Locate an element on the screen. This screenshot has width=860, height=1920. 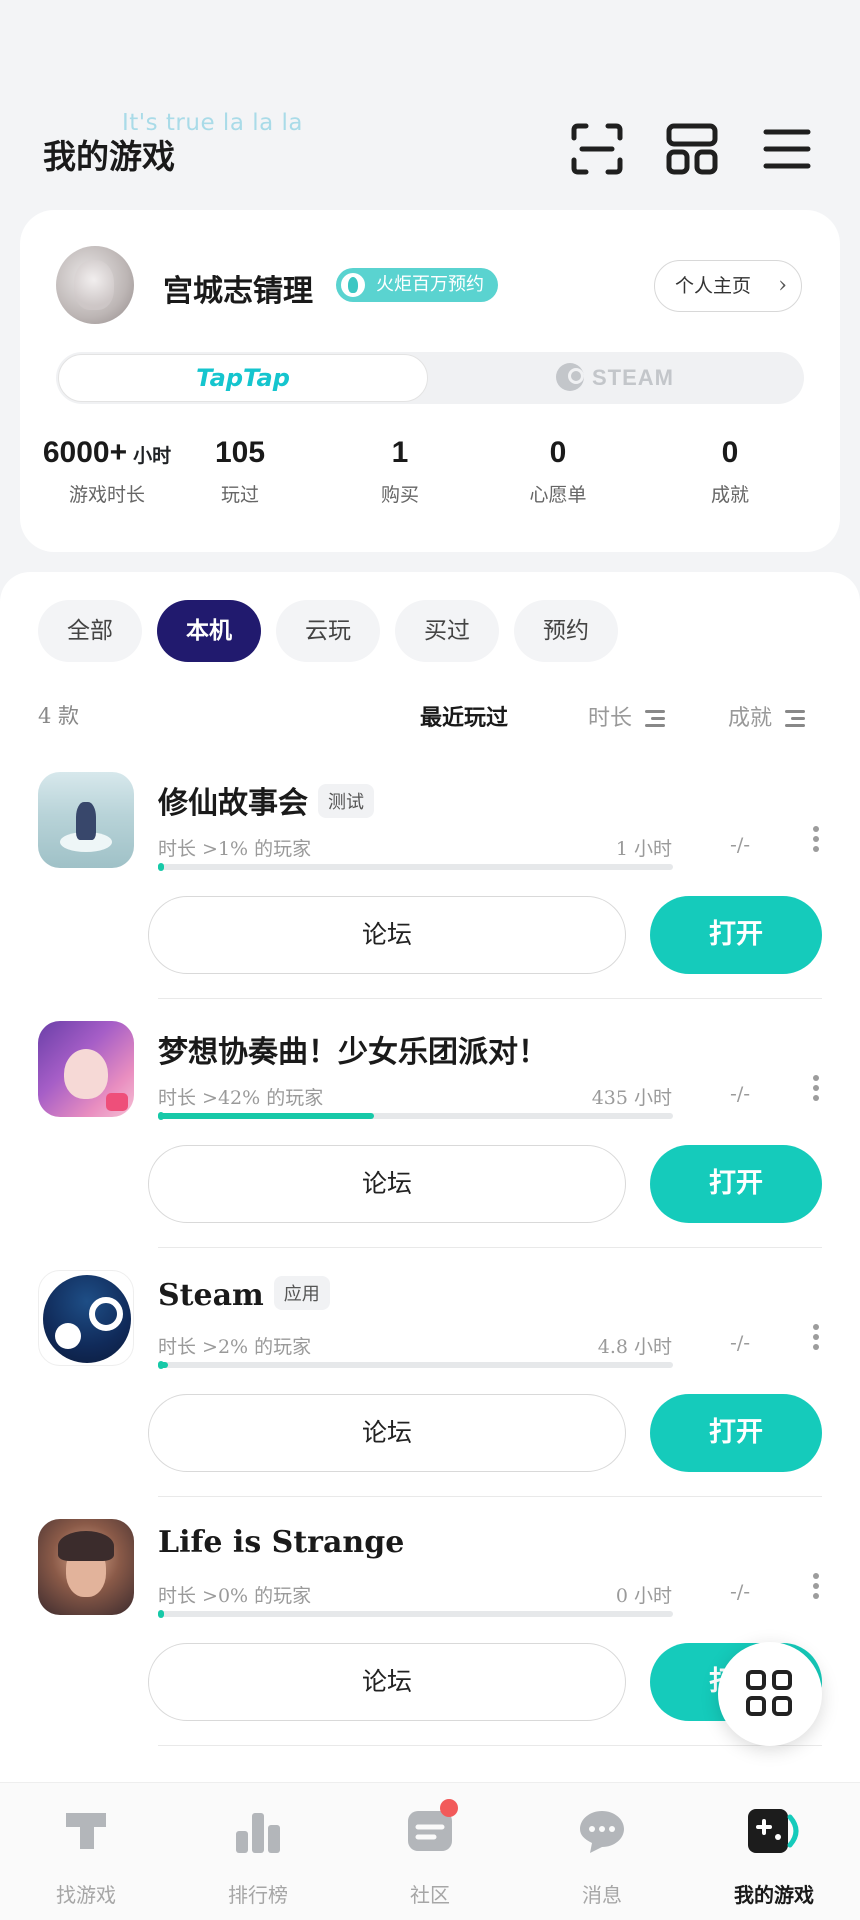
stat-value: 6000+ is located at coordinates (85, 452).